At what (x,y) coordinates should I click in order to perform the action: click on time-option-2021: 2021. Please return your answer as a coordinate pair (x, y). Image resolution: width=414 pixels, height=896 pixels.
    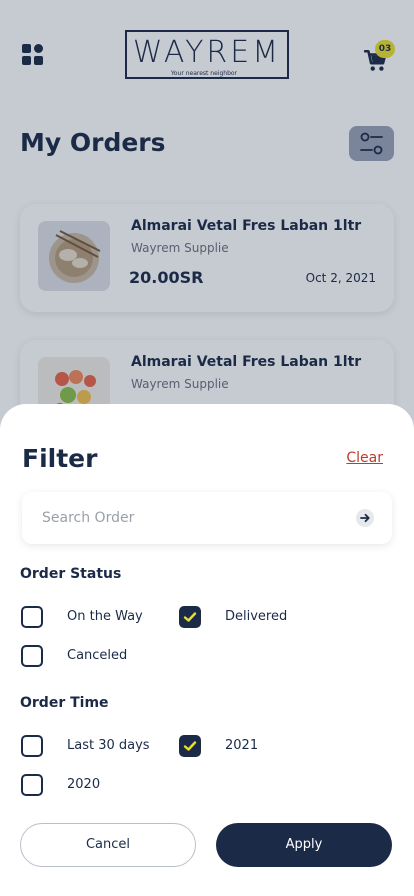
    Looking at the image, I should click on (218, 746).